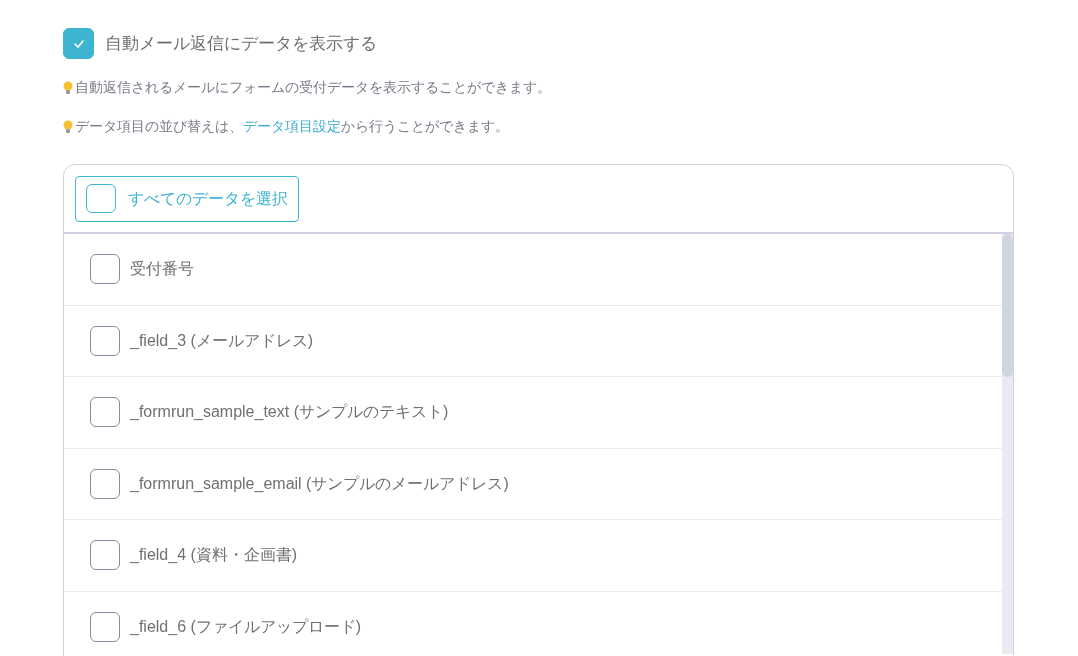  I want to click on select-all-button: すべてのデータを選択, so click(187, 198).